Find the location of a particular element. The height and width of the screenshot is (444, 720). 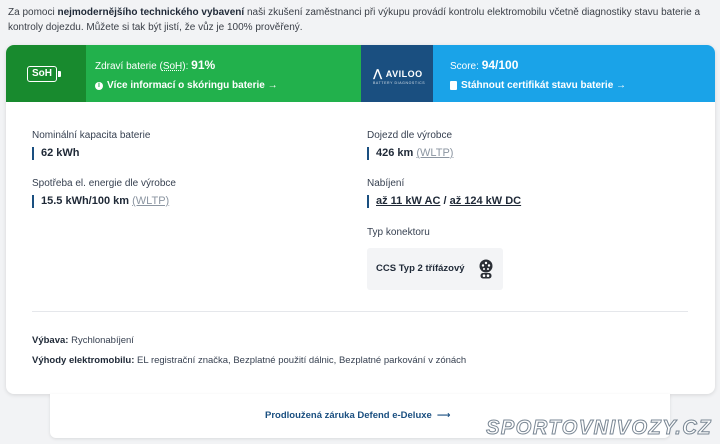

connector-chip: CCS Typ 2 třífázový is located at coordinates (435, 269).